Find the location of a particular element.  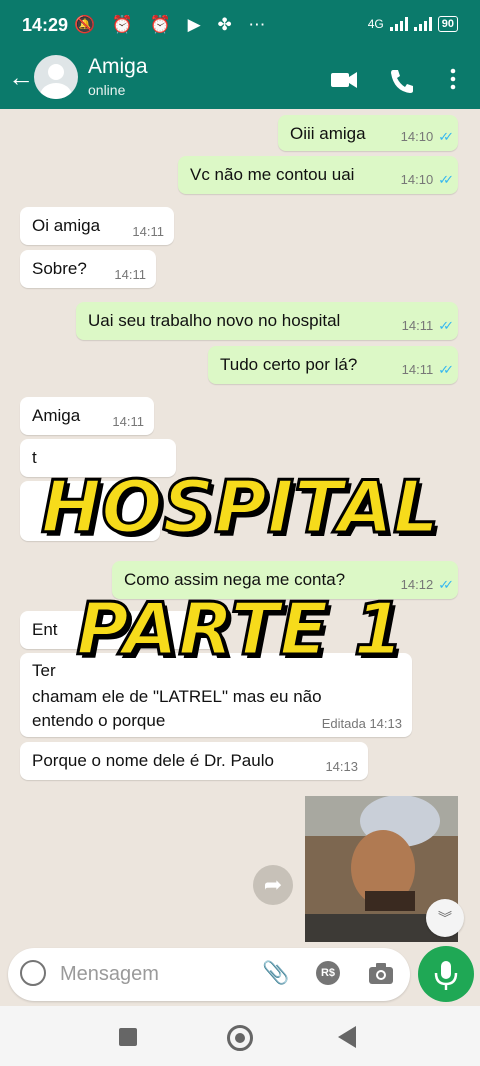

message-input-bar: Mensagem 📎 R$ is located at coordinates (209, 974).